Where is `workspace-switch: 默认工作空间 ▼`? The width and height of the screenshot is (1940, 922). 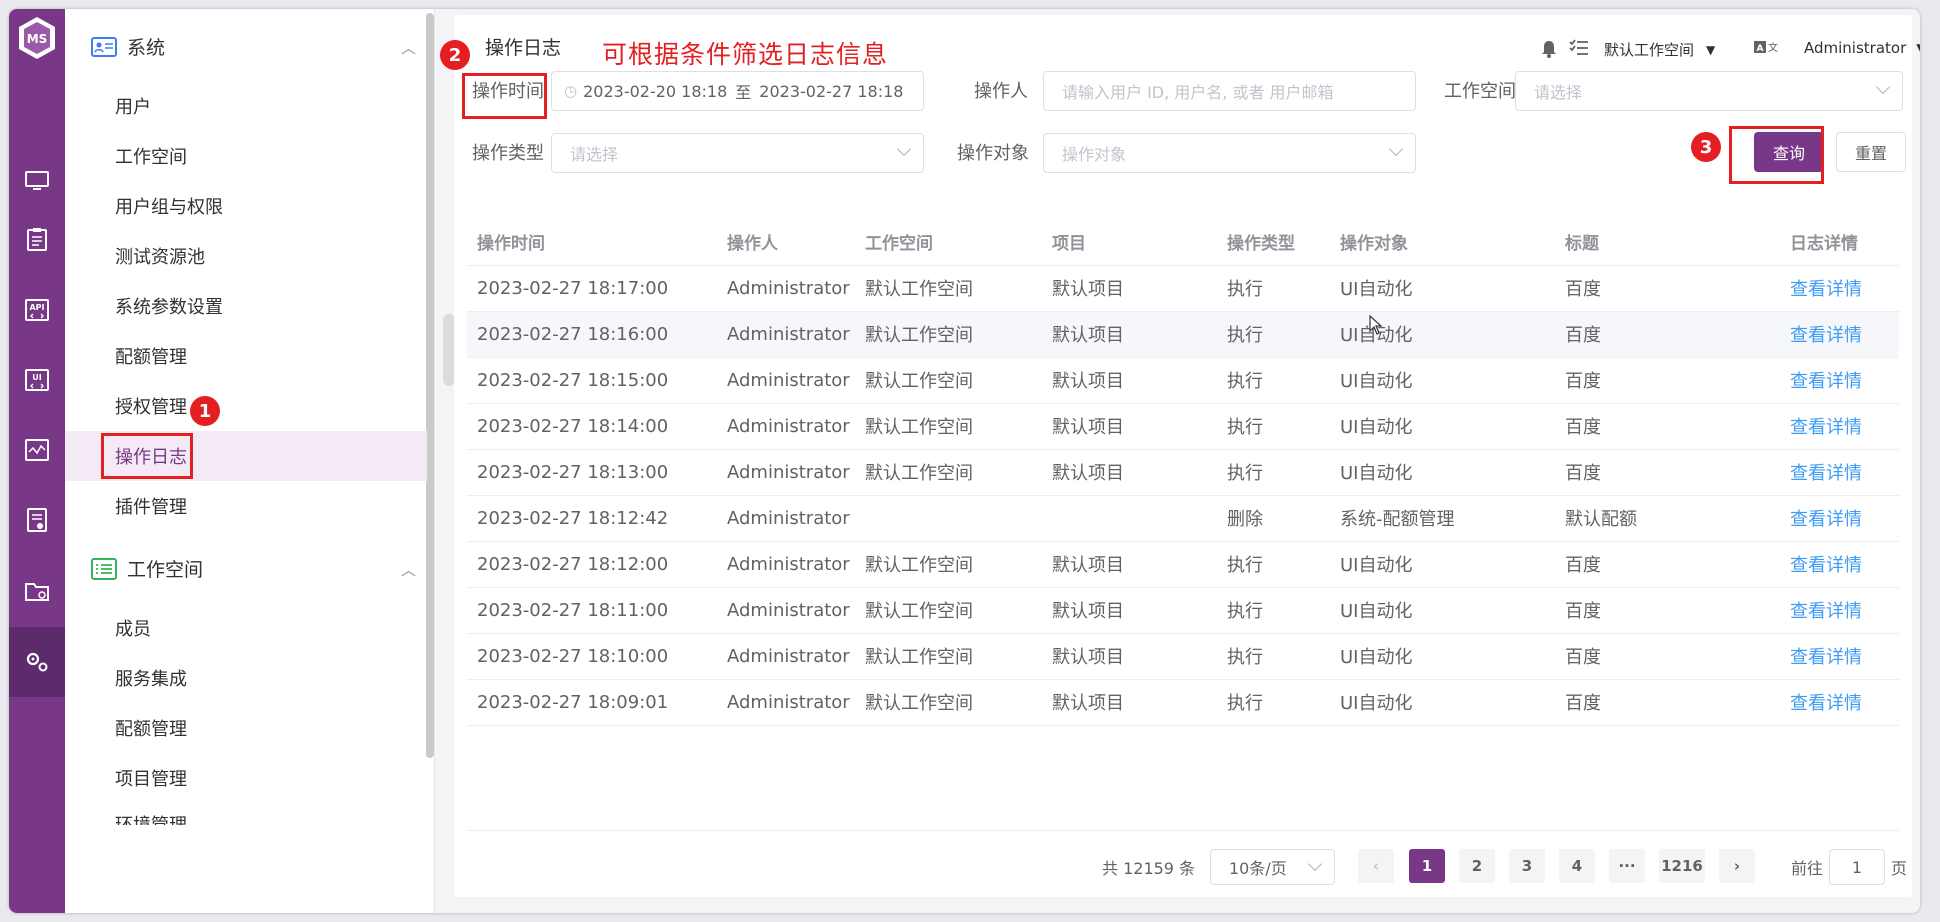
workspace-switch: 默认工作空间 ▼ is located at coordinates (1659, 49).